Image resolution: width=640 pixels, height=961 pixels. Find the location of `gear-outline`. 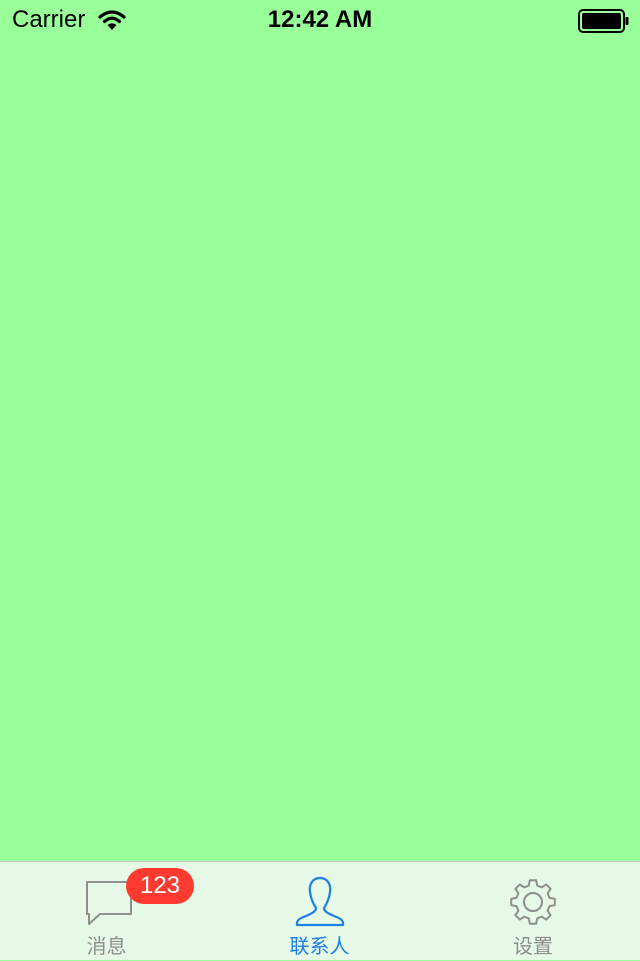

gear-outline is located at coordinates (533, 902).